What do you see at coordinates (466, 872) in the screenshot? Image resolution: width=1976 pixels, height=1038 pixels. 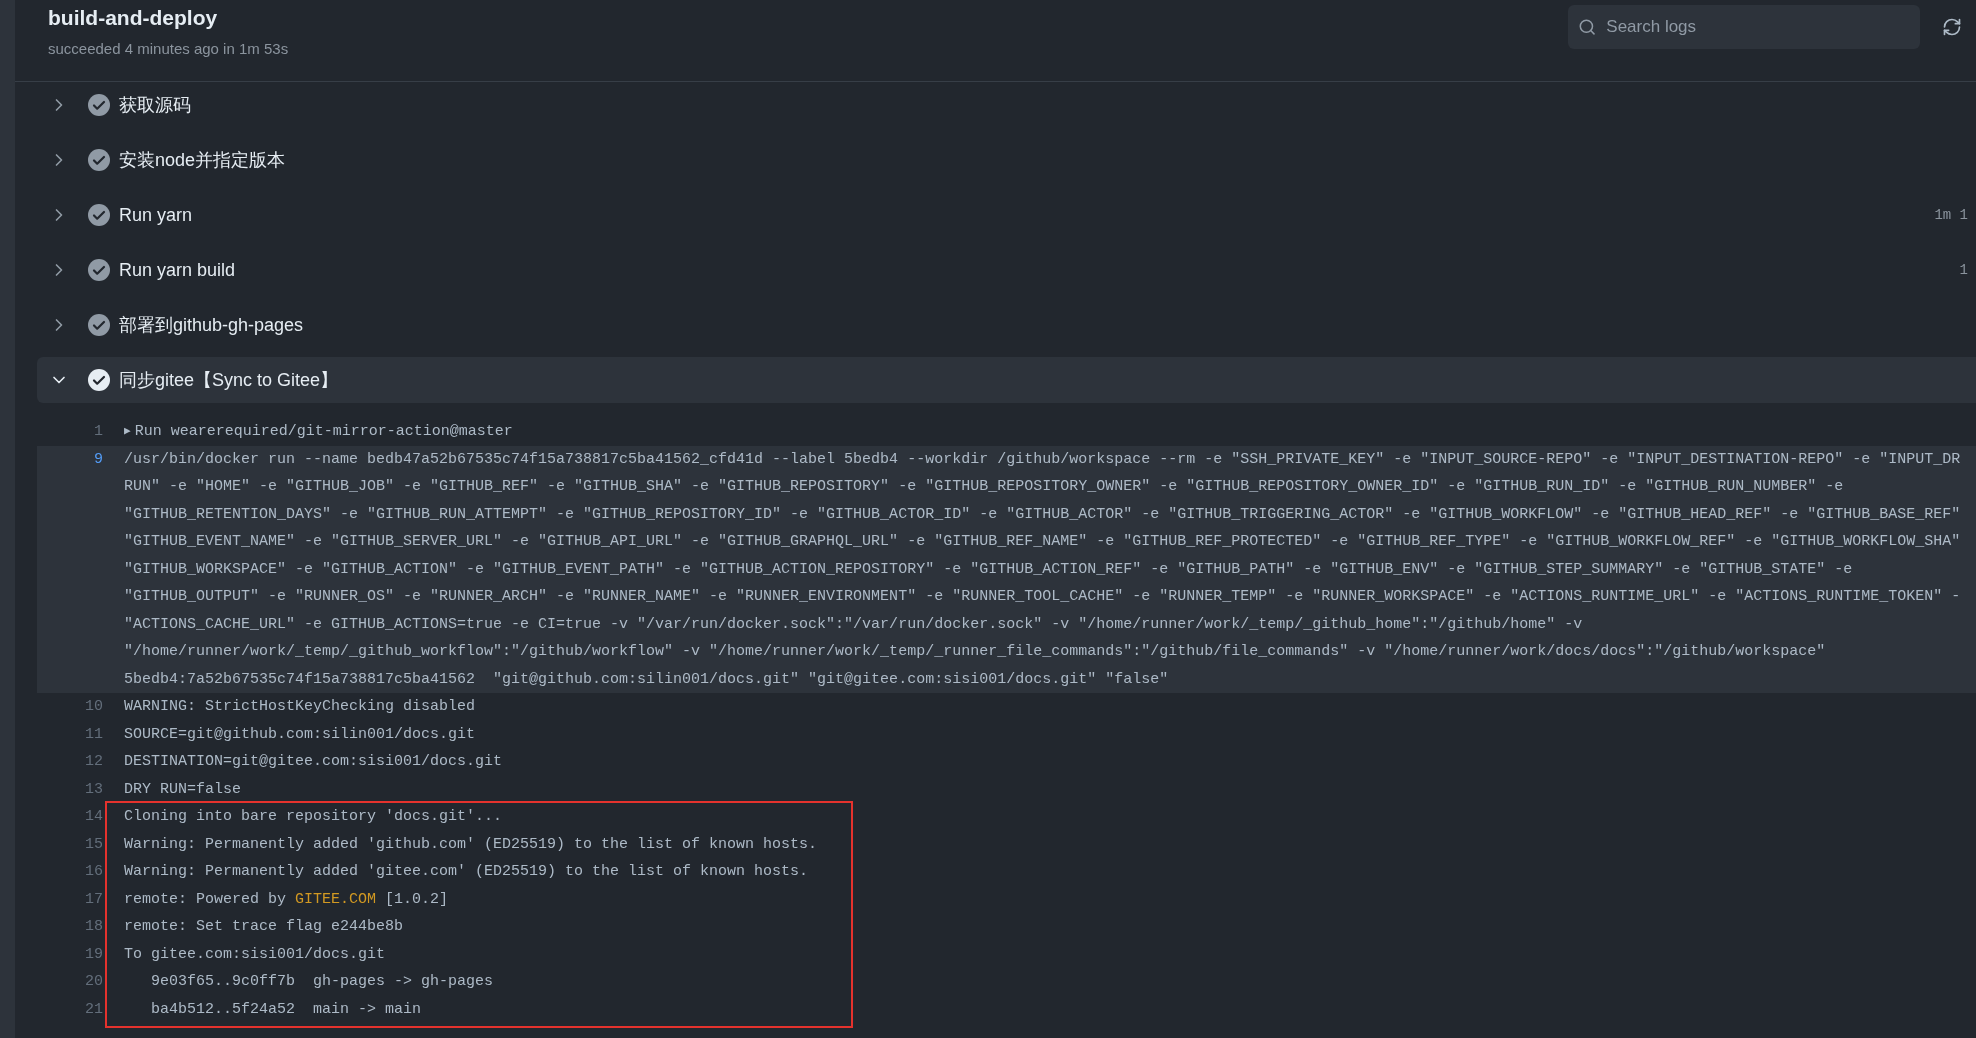 I see `log-text: Warning: Permanently added 'gitee.com' (ED25519) to the list of known hosts.` at bounding box center [466, 872].